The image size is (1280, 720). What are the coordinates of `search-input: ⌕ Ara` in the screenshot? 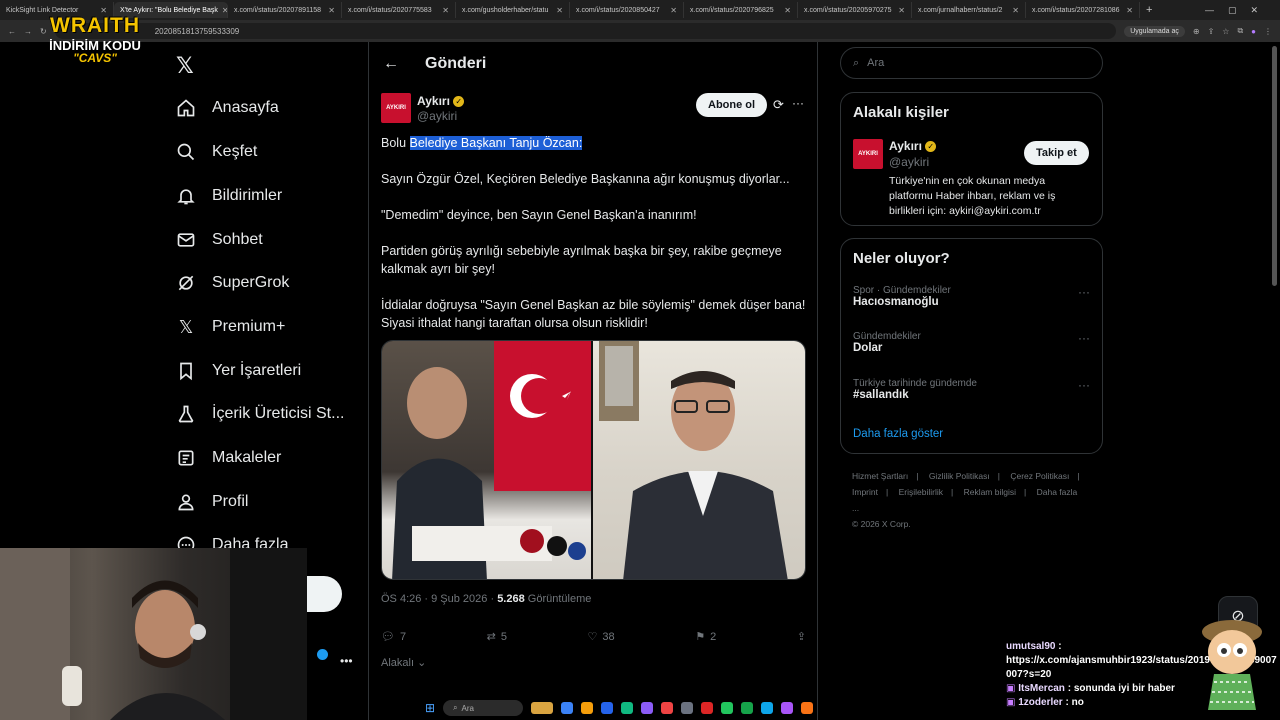 It's located at (971, 63).